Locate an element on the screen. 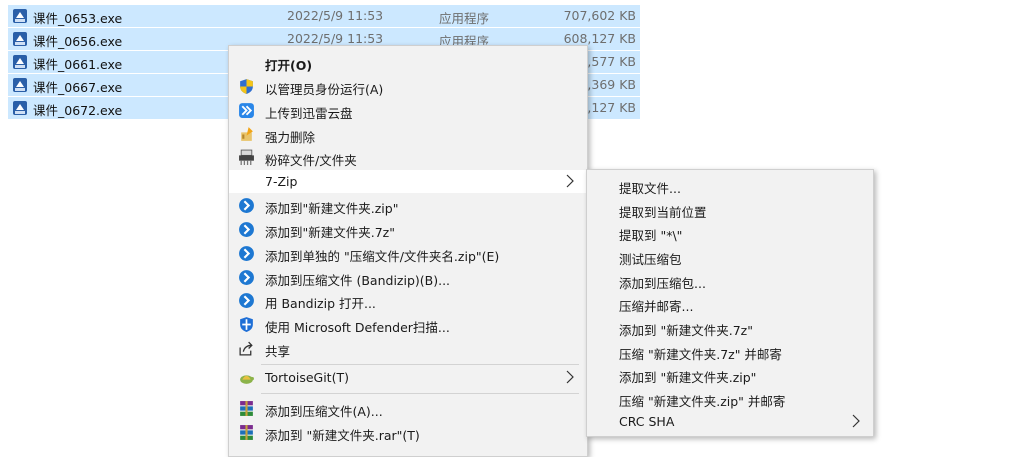 The image size is (1024, 457). submenu-item-test-archive: 测试压缩包 is located at coordinates (730, 256).